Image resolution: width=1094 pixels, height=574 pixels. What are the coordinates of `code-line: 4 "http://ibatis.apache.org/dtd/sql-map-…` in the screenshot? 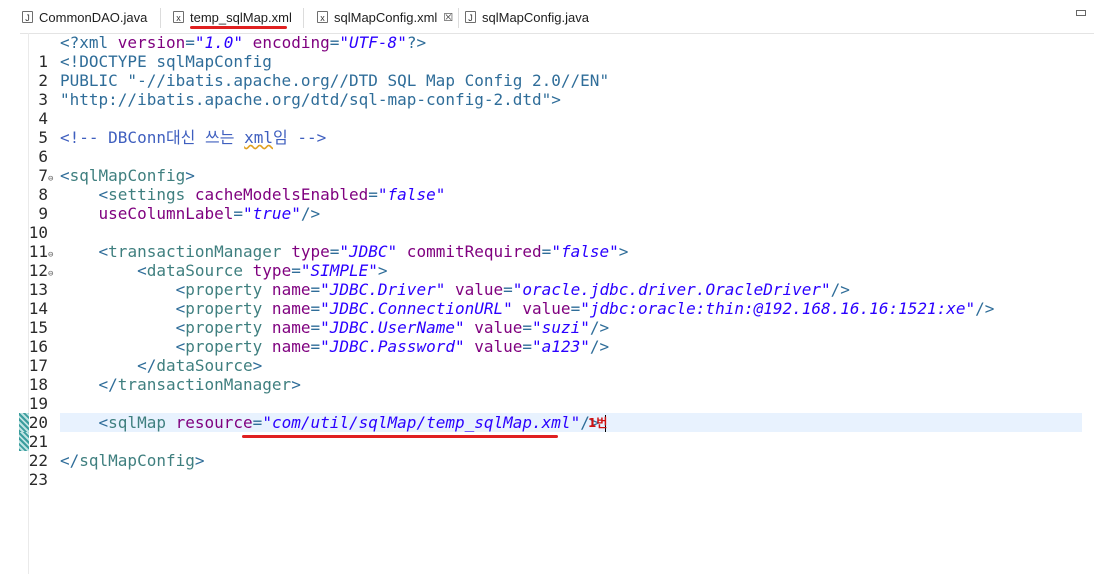 It's located at (280, 109).